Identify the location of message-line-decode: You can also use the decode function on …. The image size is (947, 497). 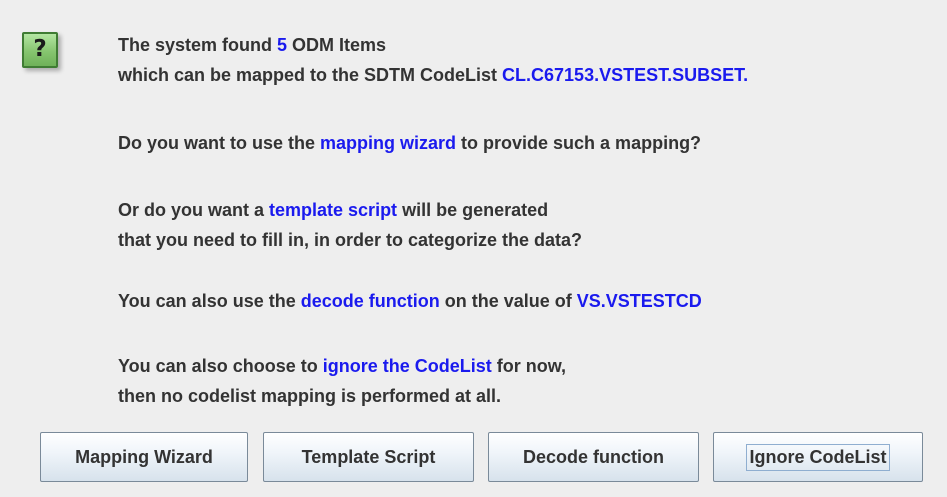
(410, 301).